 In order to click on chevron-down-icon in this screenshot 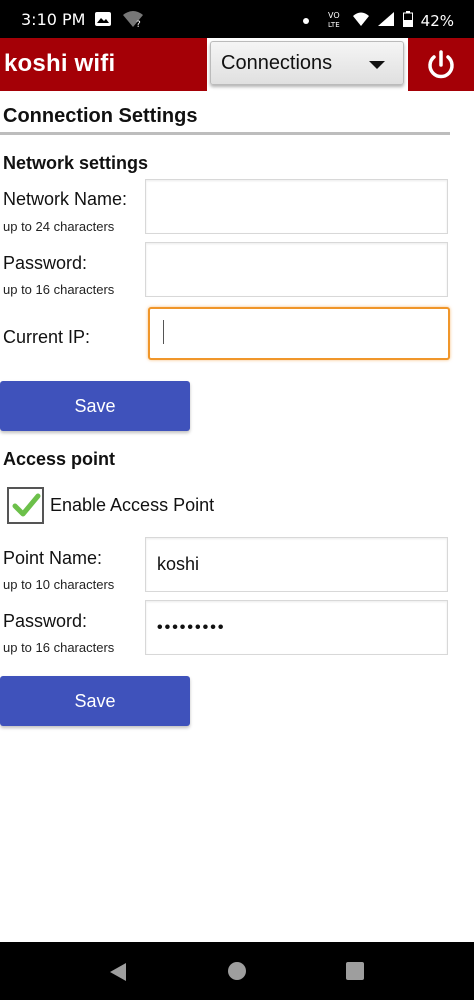, I will do `click(377, 65)`.